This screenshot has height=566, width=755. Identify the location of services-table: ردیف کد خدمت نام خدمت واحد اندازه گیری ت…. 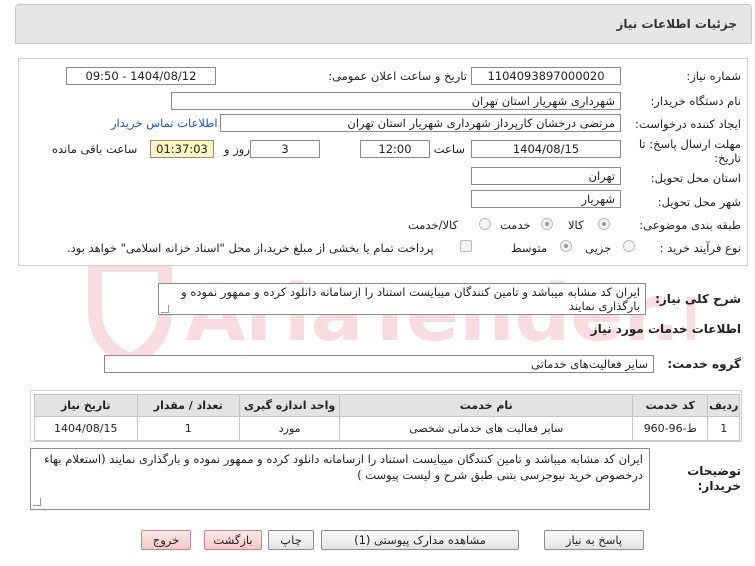
(387, 417).